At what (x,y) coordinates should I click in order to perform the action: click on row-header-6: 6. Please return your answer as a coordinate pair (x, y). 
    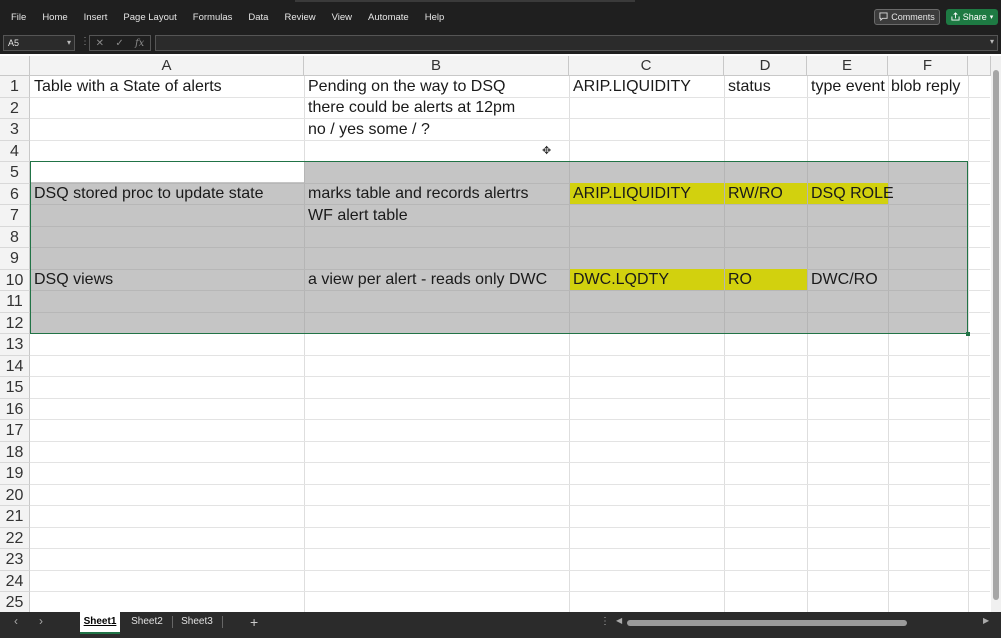
    Looking at the image, I should click on (15, 194).